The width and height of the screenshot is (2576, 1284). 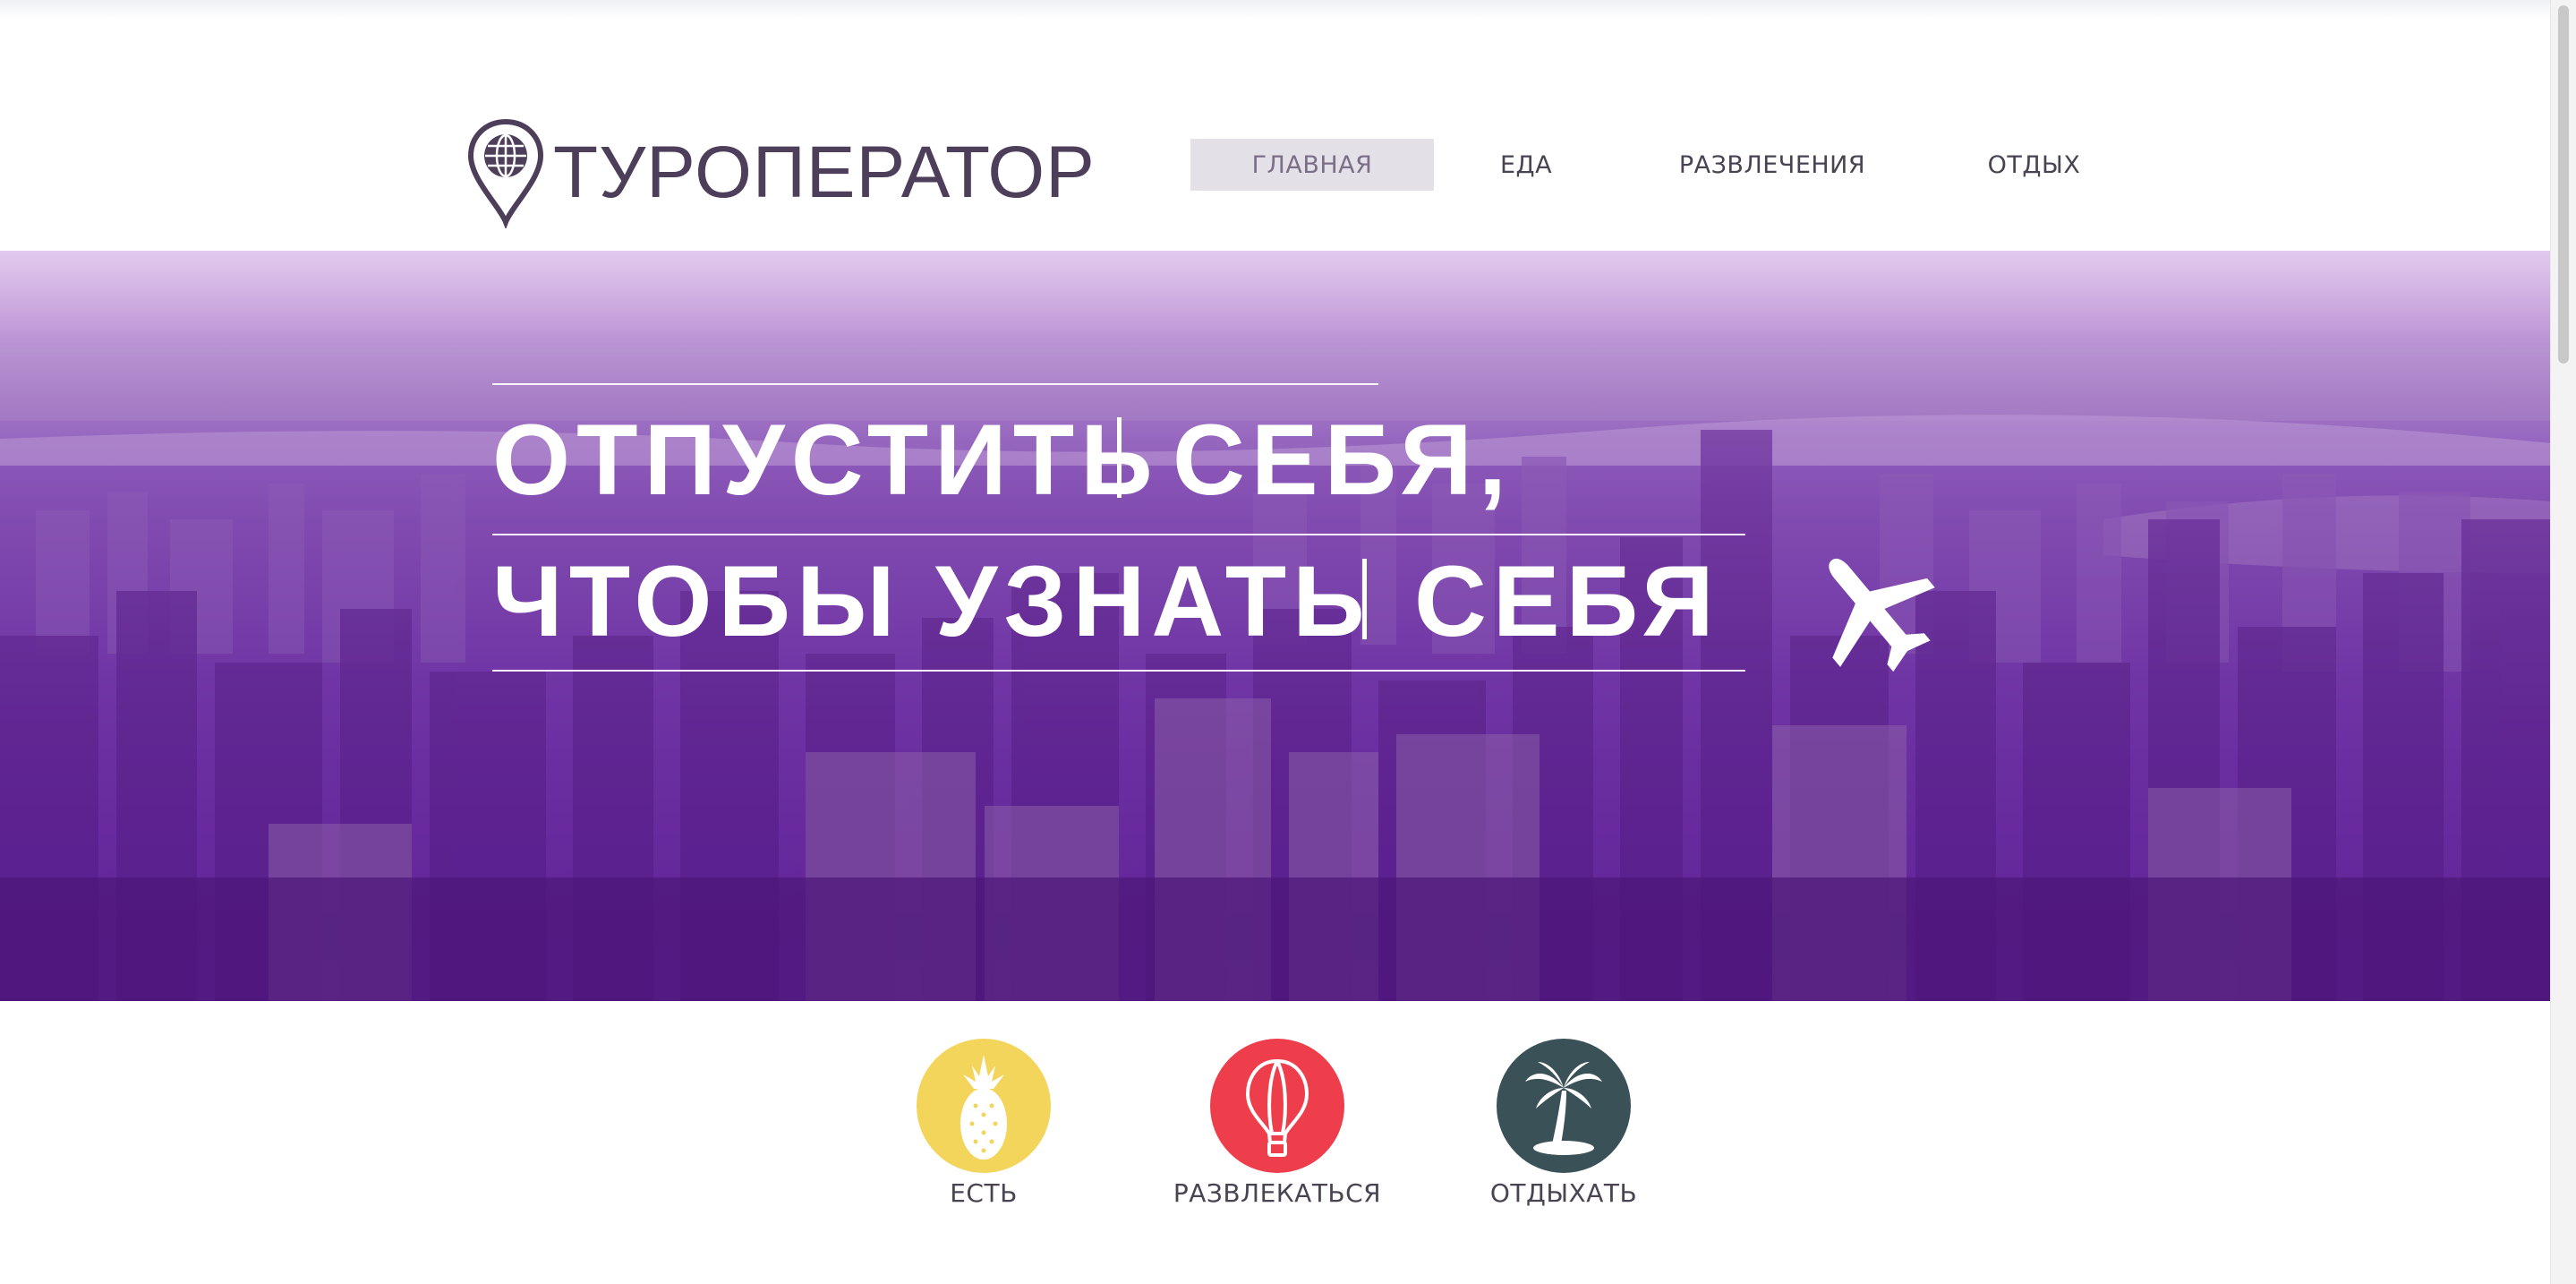 I want to click on airplane-icon, so click(x=1882, y=615).